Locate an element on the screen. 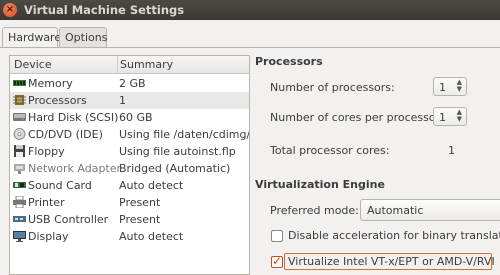 This screenshot has height=275, width=500. device-row-sound-card: Sound Card Auto detect is located at coordinates (129, 185).